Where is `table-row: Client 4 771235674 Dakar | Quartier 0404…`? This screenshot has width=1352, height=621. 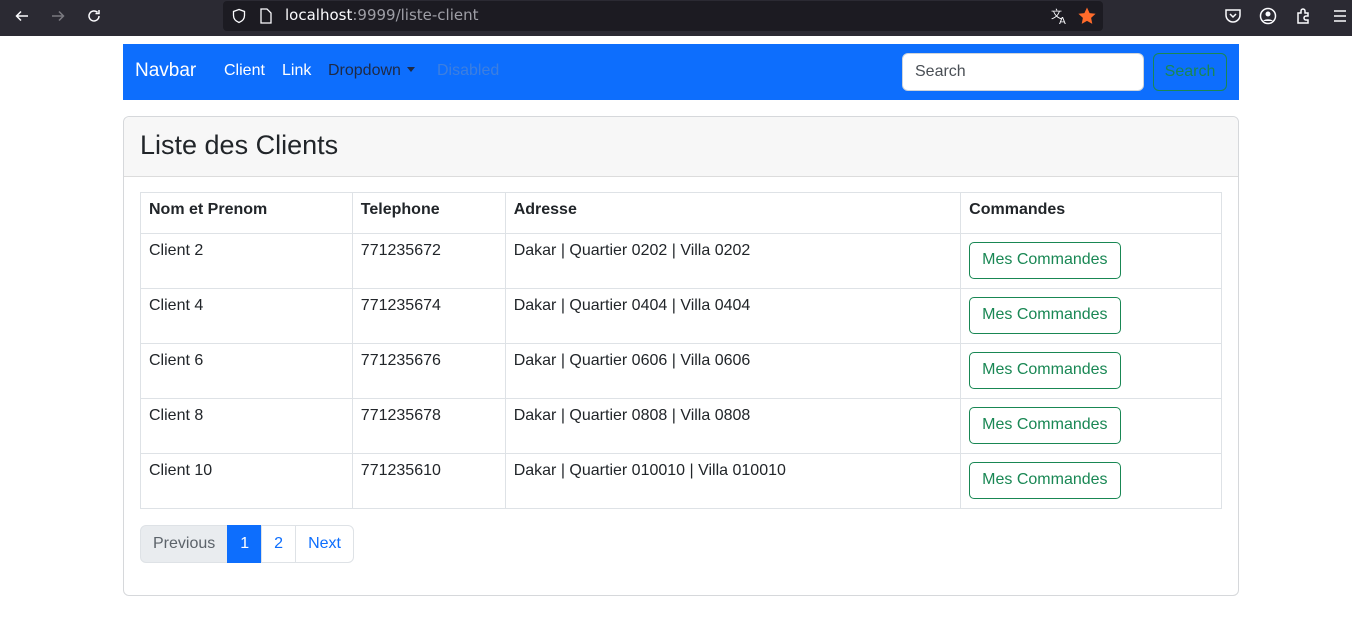 table-row: Client 4 771235674 Dakar | Quartier 0404… is located at coordinates (681, 316).